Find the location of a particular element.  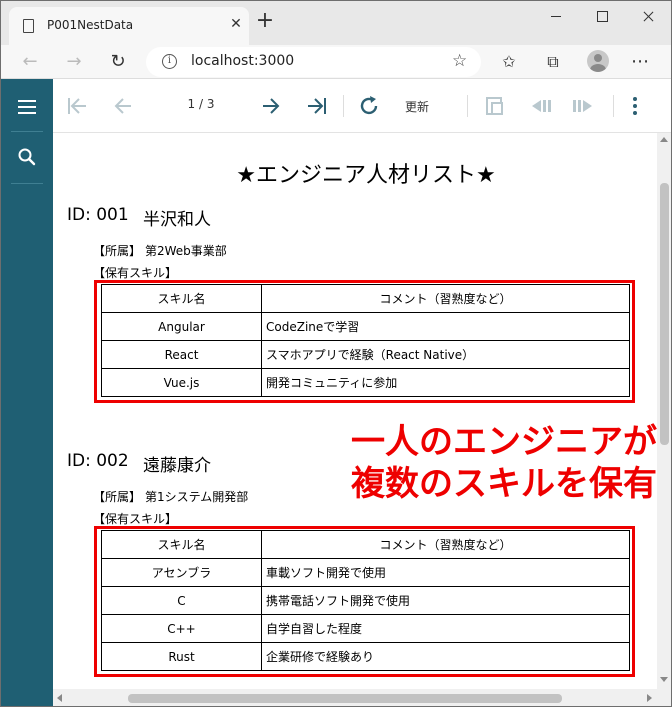

skill-name: C++ is located at coordinates (181, 628).